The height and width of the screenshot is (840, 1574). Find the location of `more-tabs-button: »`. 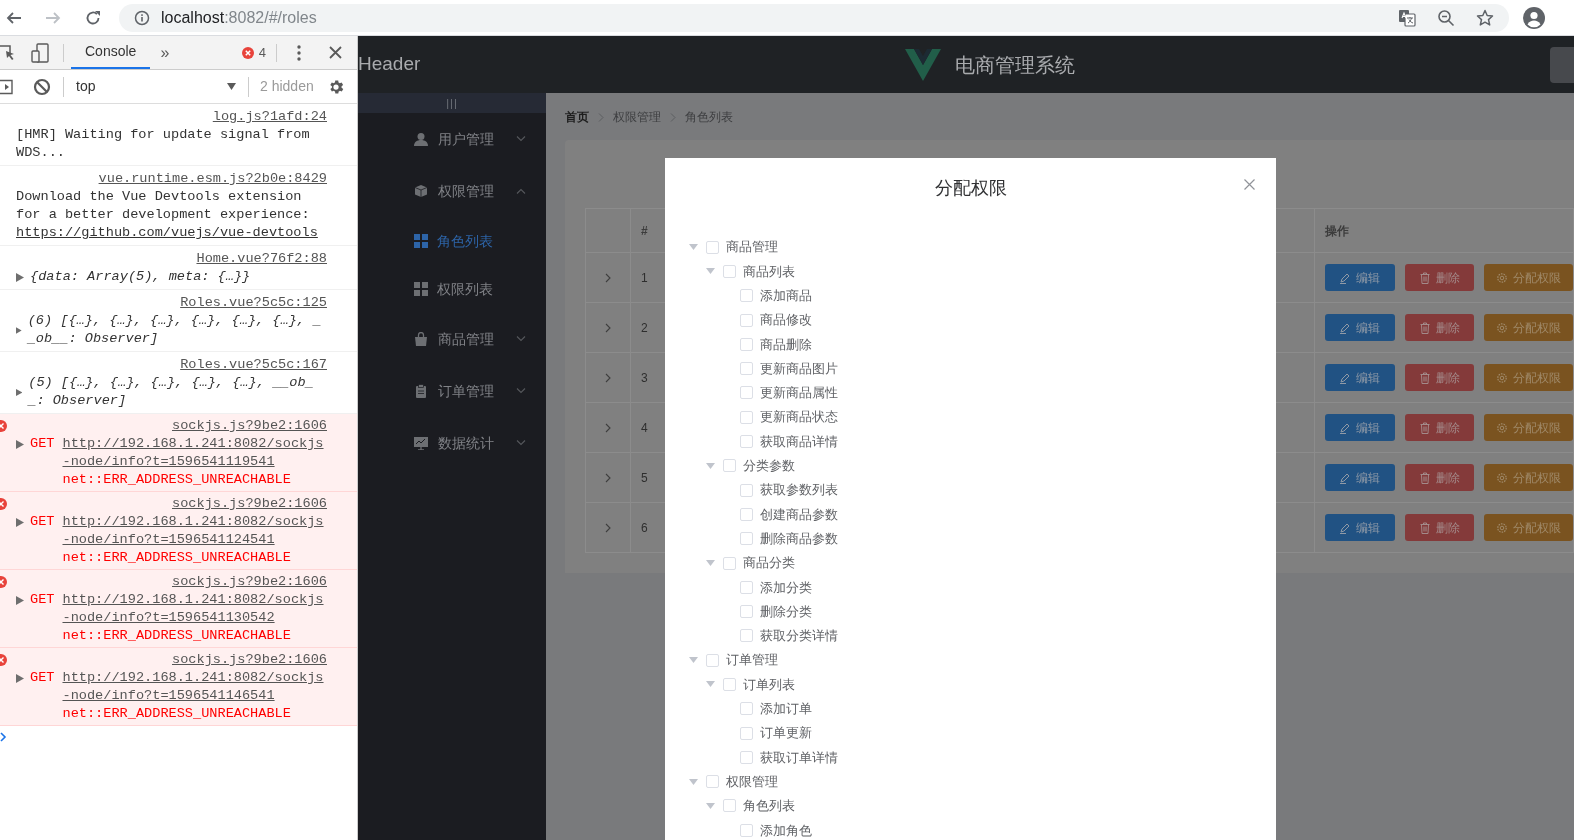

more-tabs-button: » is located at coordinates (165, 52).